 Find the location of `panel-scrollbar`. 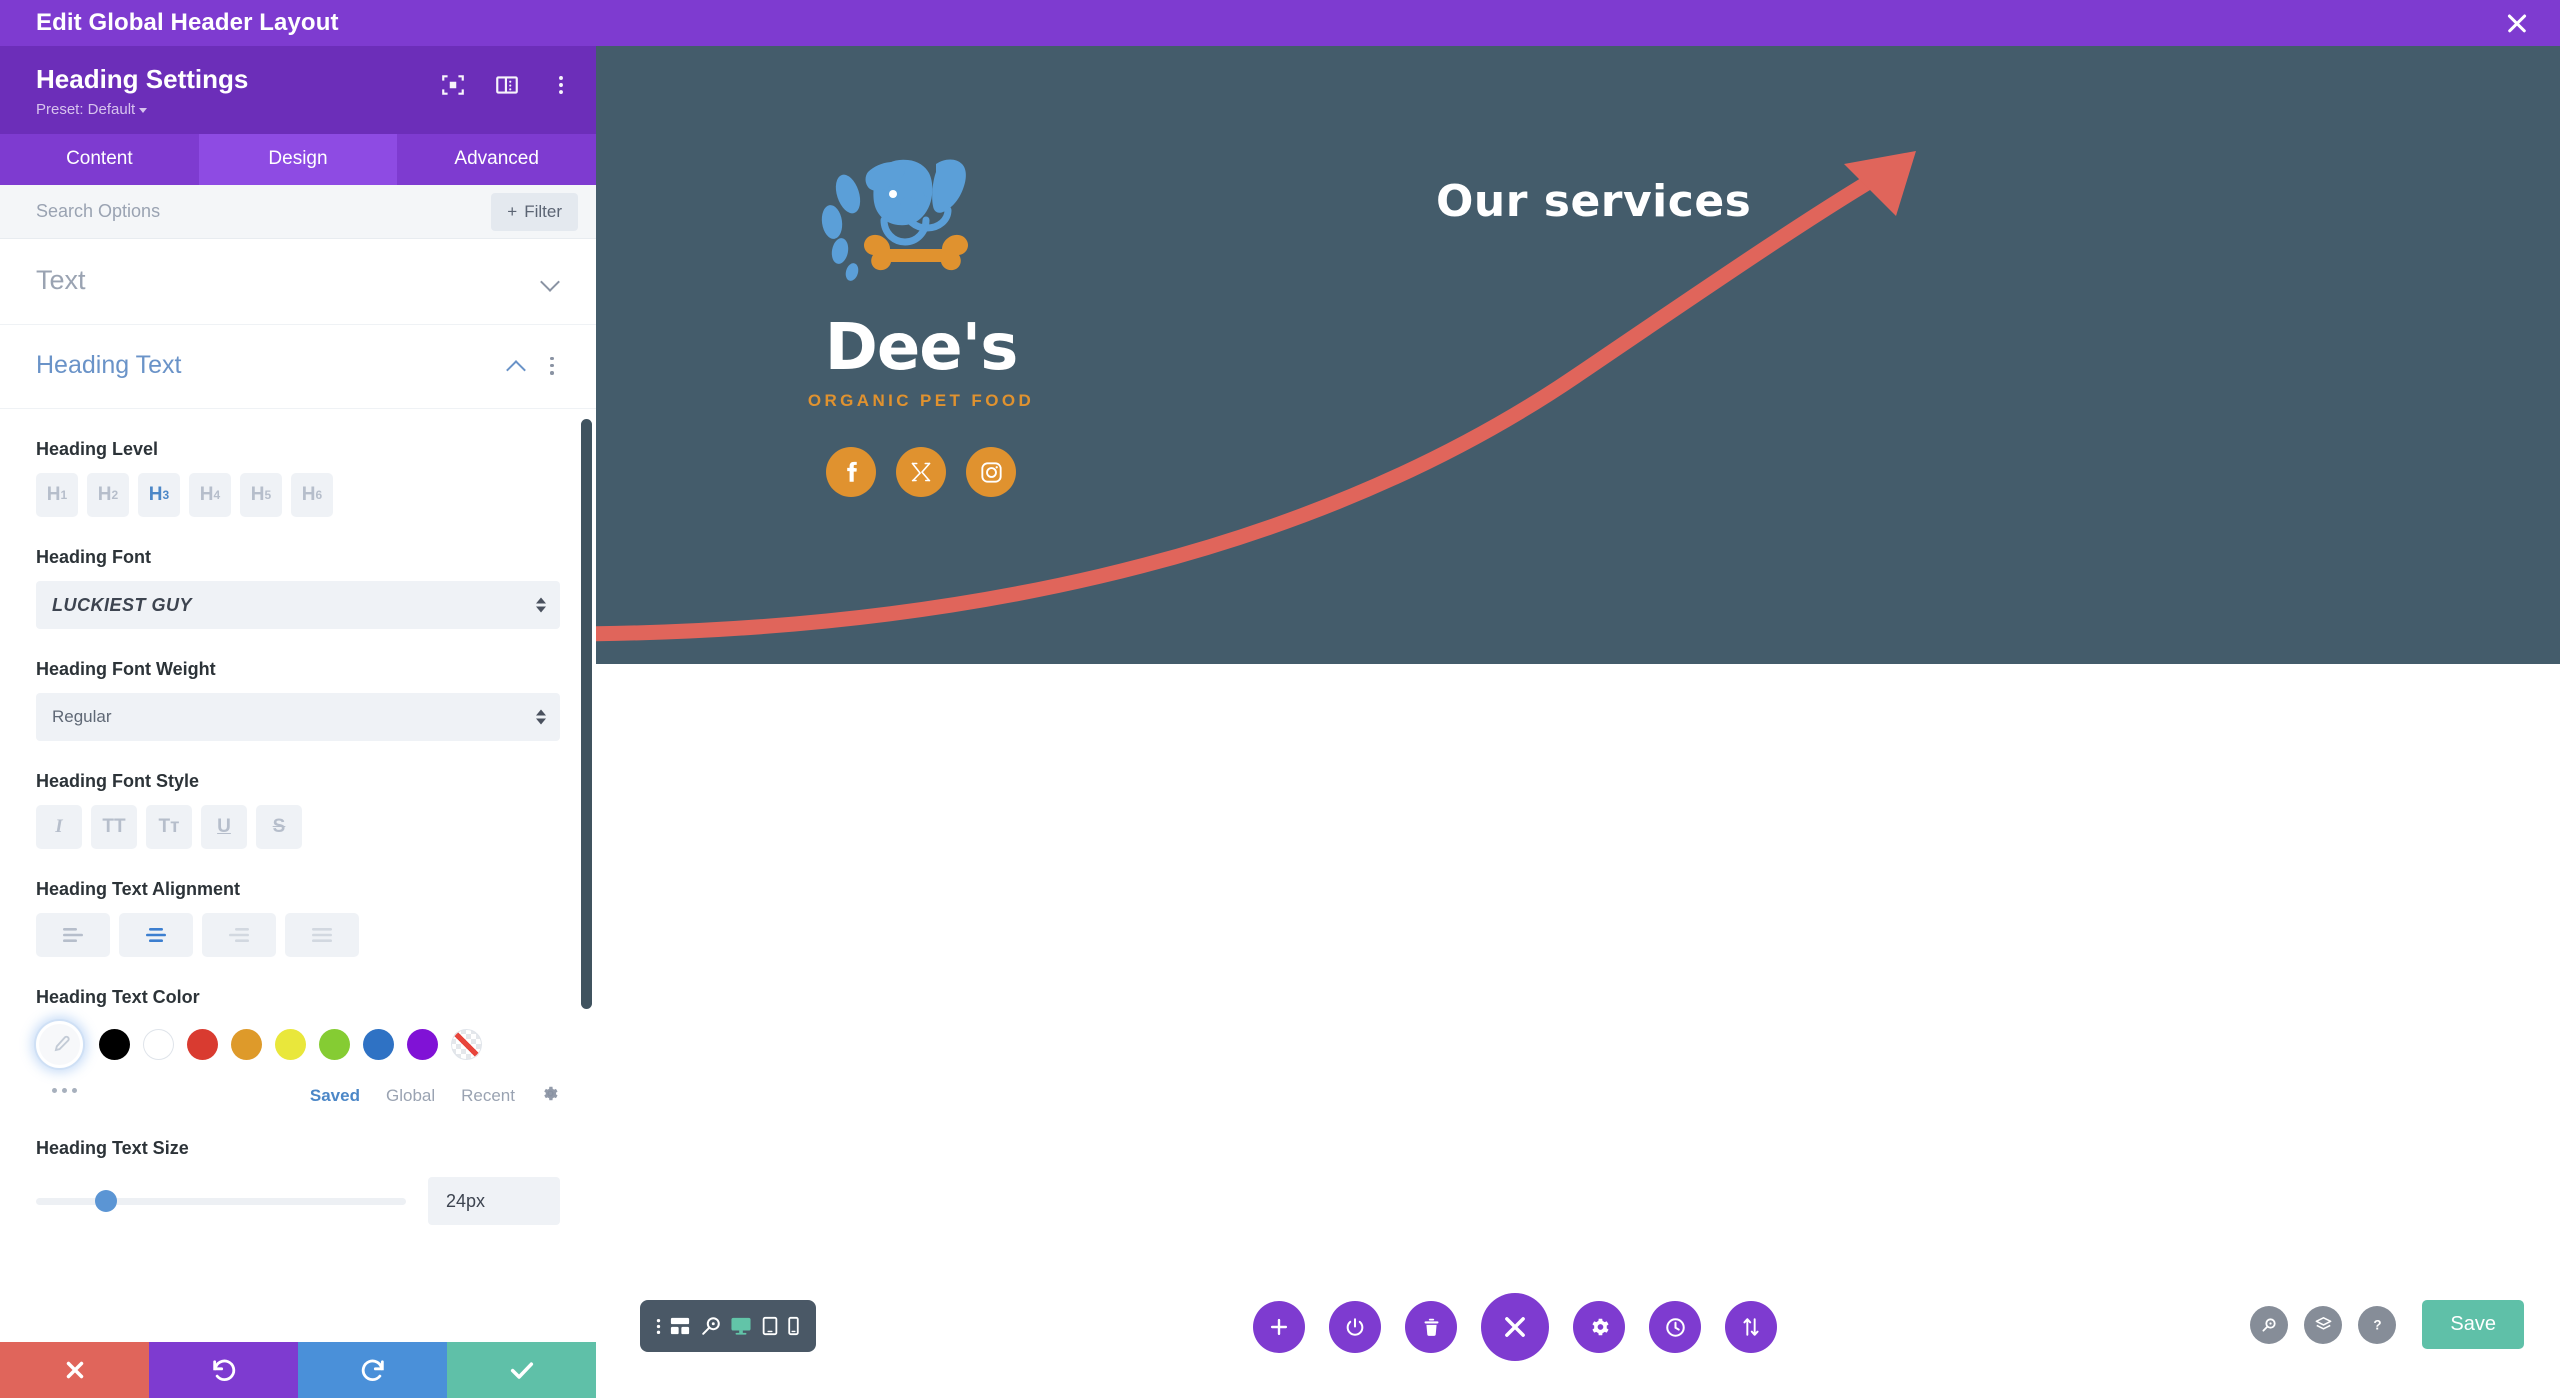

panel-scrollbar is located at coordinates (586, 714).